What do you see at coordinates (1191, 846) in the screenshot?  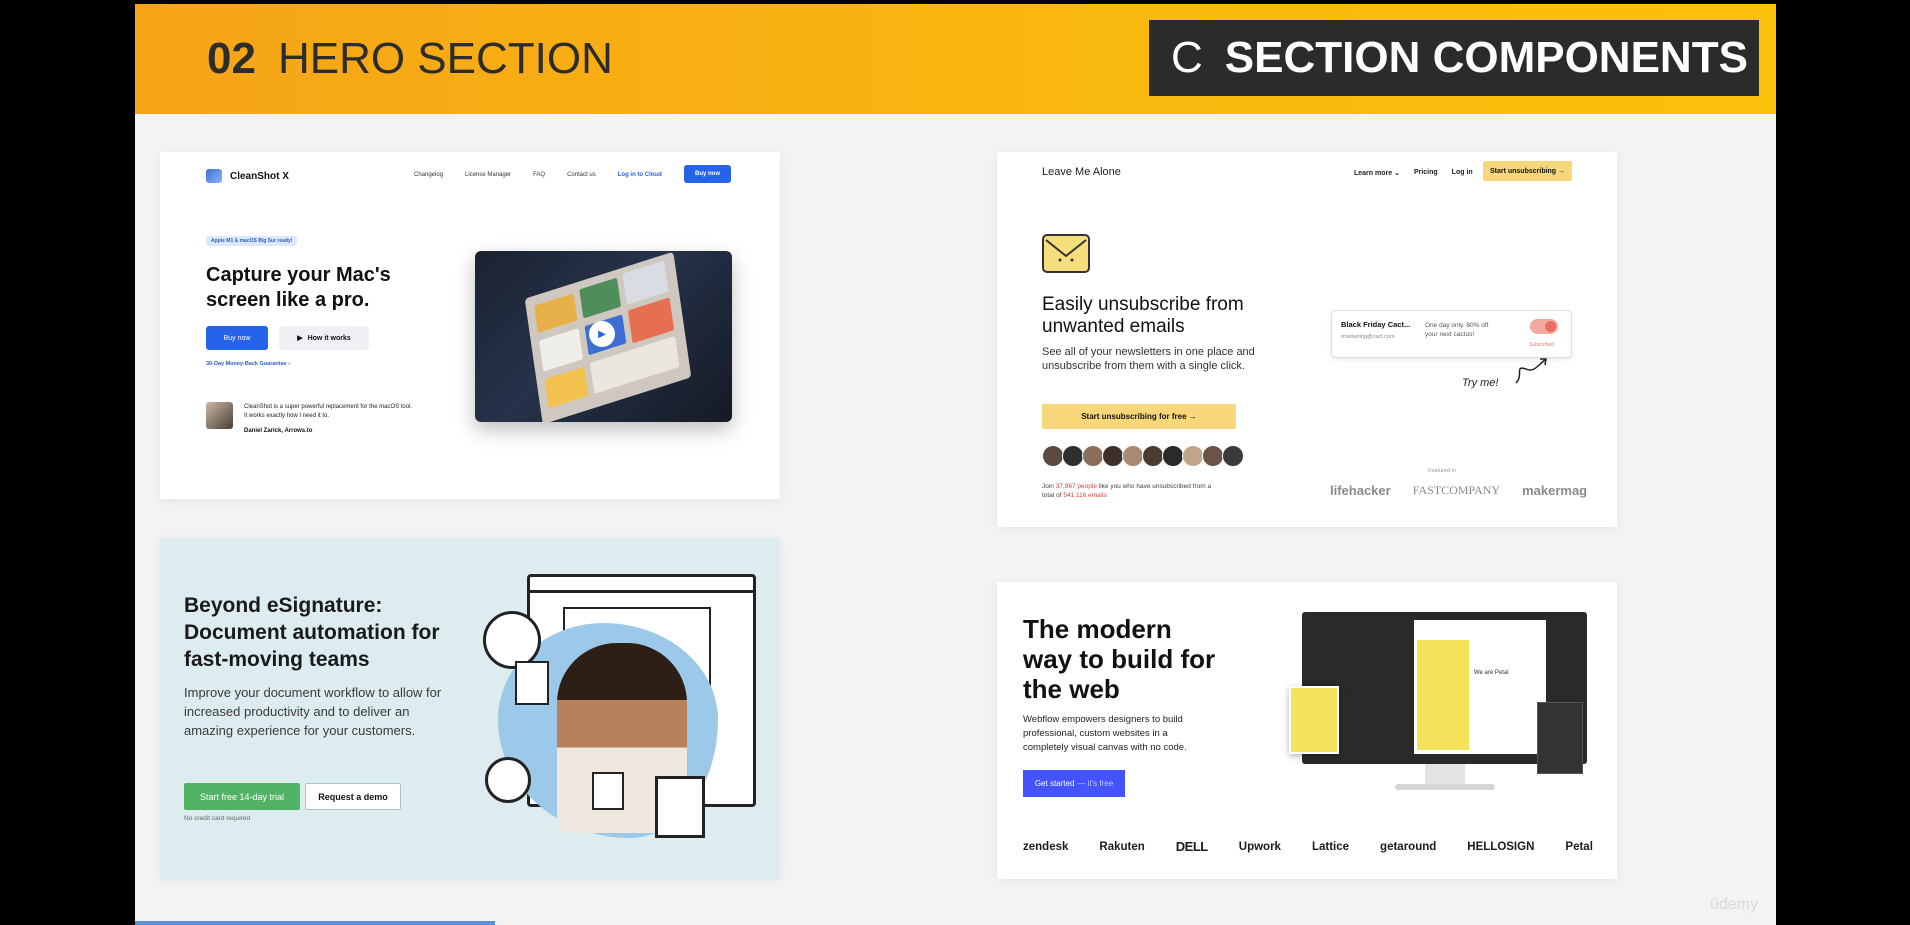 I see `dell-logo: DELL` at bounding box center [1191, 846].